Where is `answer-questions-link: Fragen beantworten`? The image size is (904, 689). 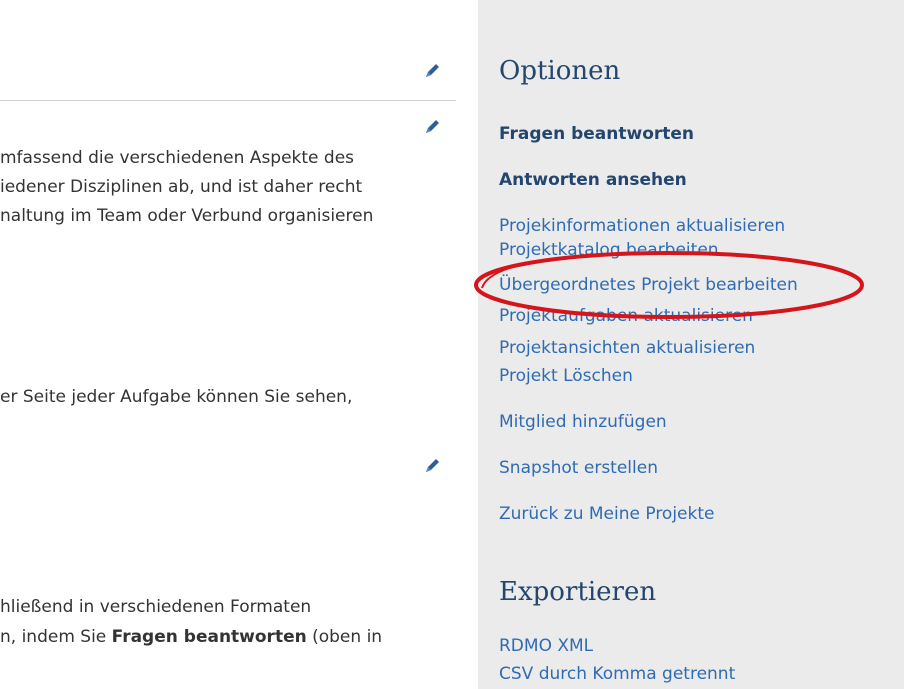 answer-questions-link: Fragen beantworten is located at coordinates (596, 134).